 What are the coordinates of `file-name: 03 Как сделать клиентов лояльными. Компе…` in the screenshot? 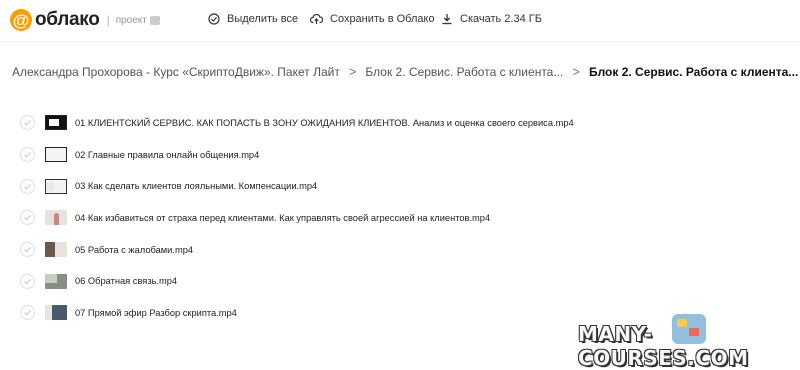 It's located at (196, 186).